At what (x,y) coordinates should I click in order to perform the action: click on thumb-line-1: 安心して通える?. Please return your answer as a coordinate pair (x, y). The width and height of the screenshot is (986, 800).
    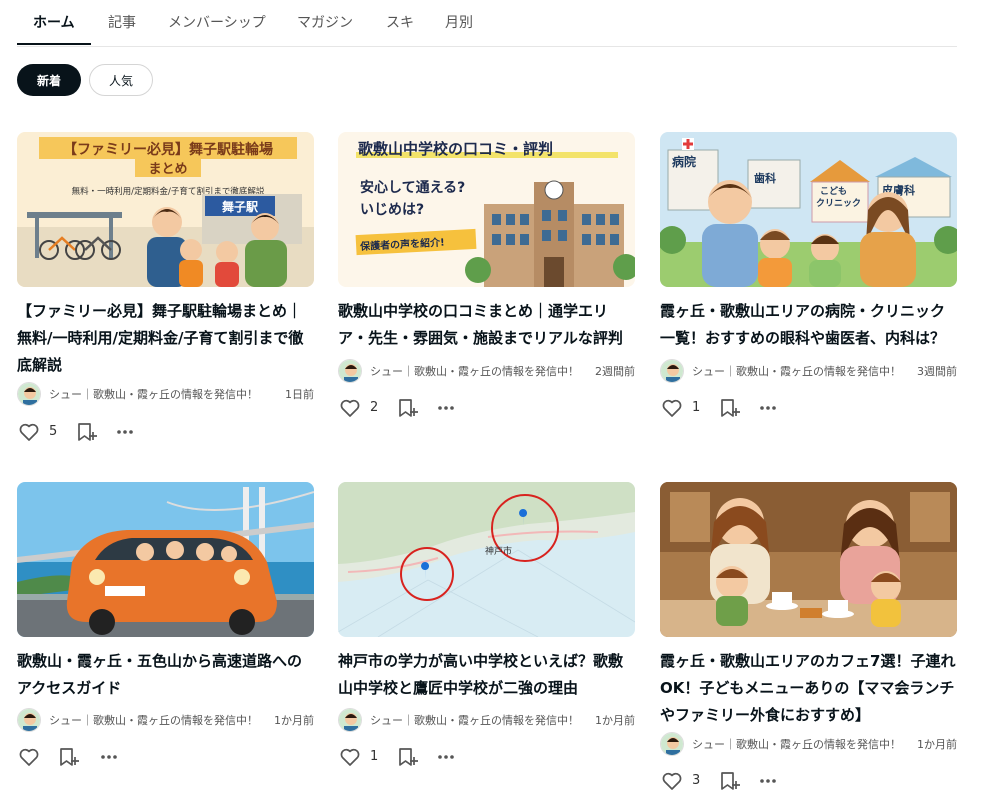
    Looking at the image, I should click on (412, 187).